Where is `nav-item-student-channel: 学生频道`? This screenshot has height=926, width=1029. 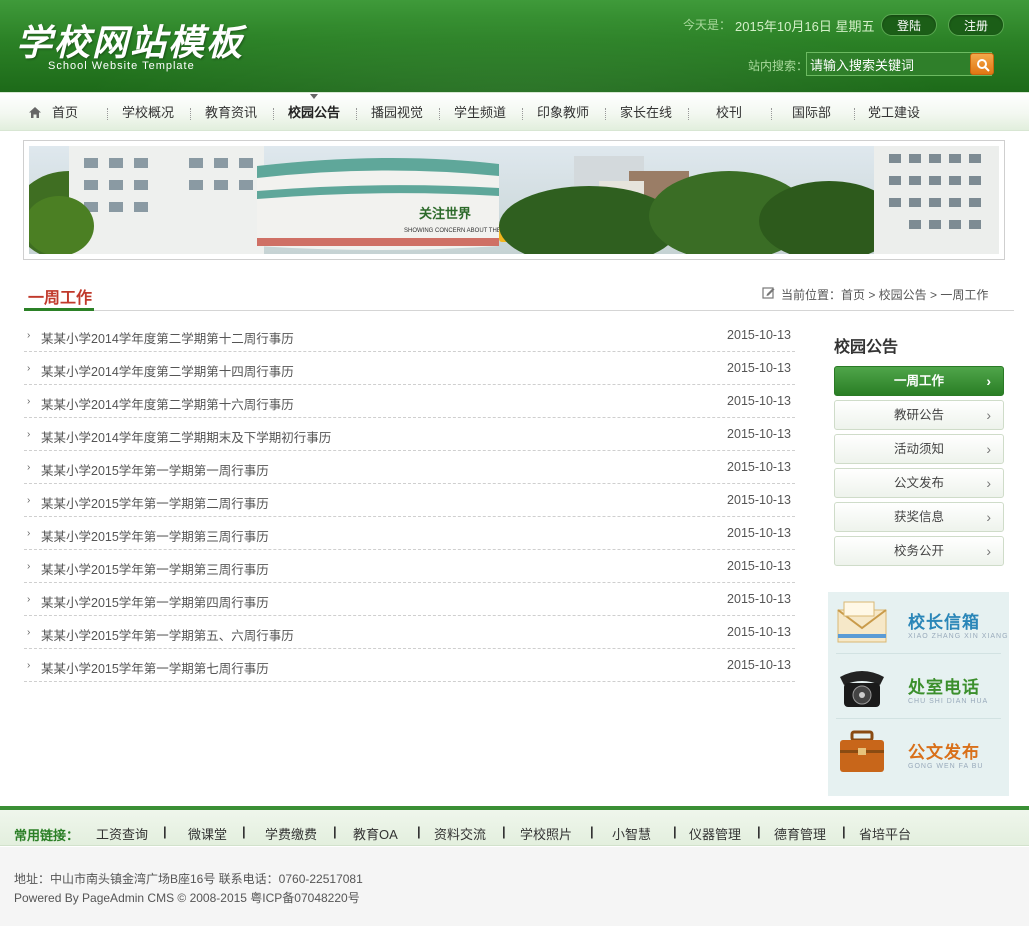
nav-item-student-channel: 学生频道 is located at coordinates (480, 112).